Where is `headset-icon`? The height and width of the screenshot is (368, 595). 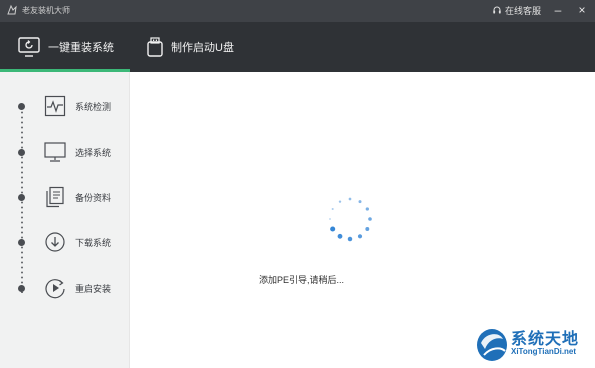
headset-icon is located at coordinates (497, 10).